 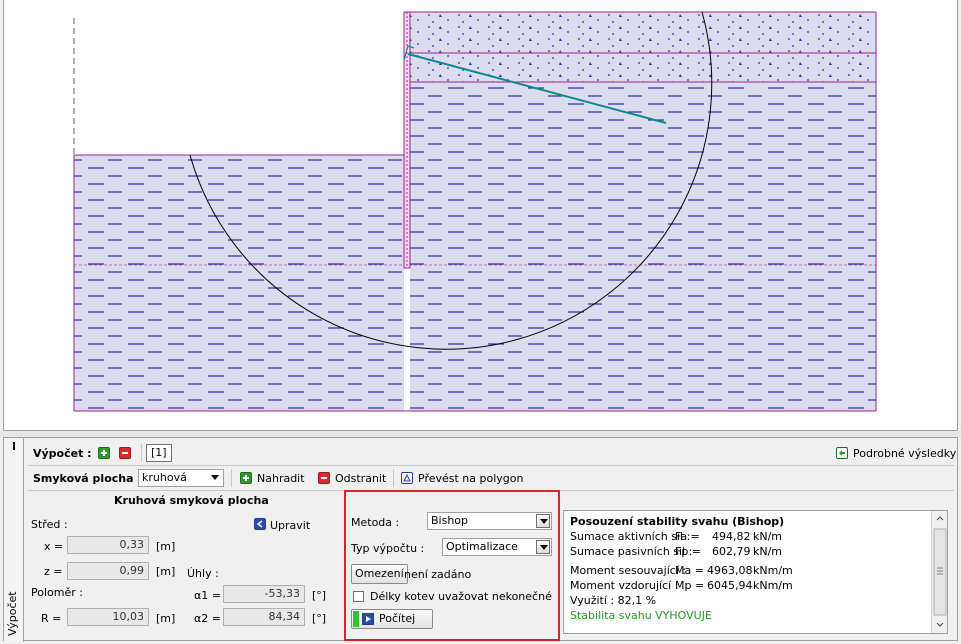 I want to click on run-label: Počítej, so click(x=397, y=618).